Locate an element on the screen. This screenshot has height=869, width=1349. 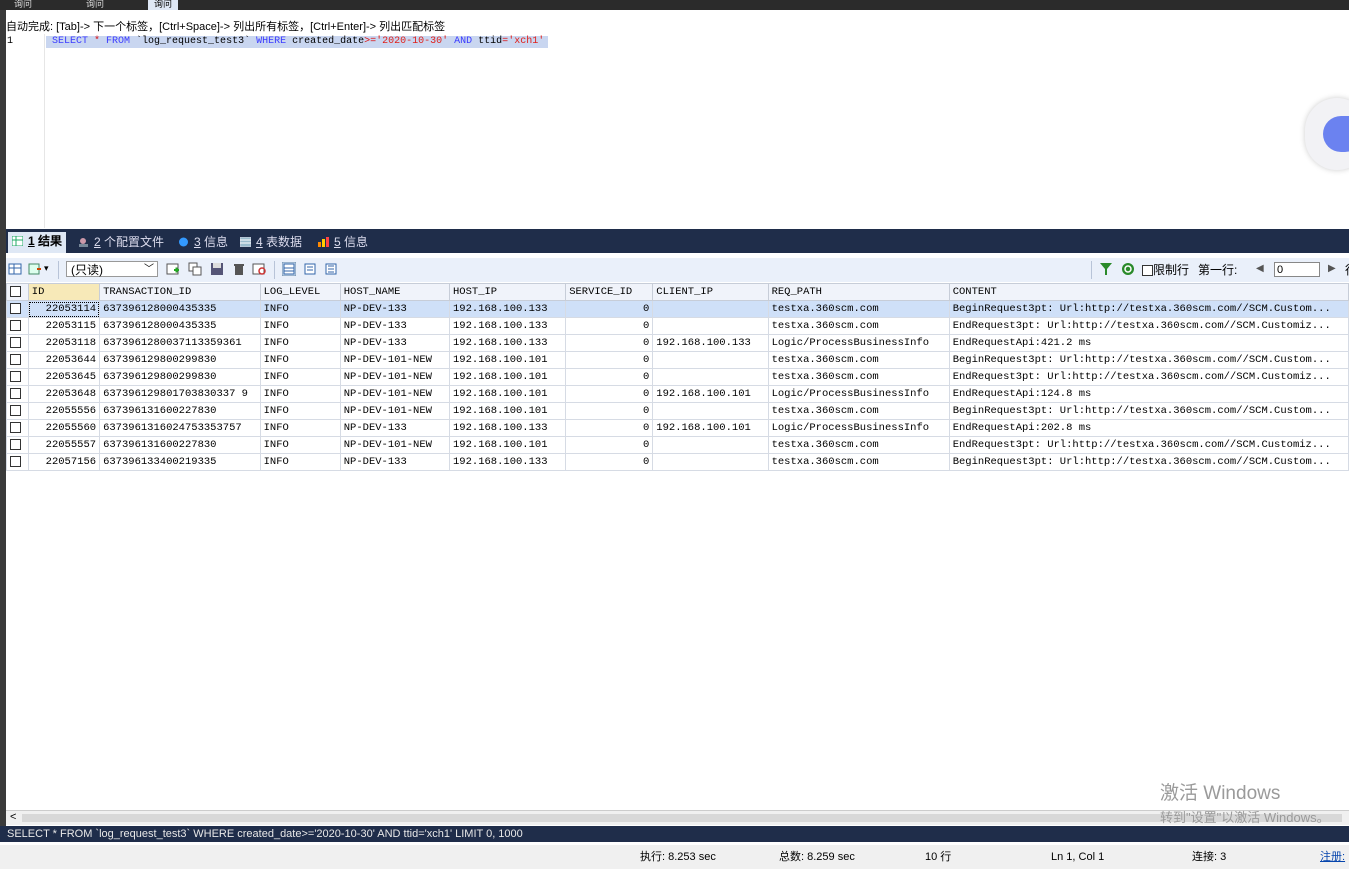
table-cell: 637396129801703830337 9 is located at coordinates (180, 394).